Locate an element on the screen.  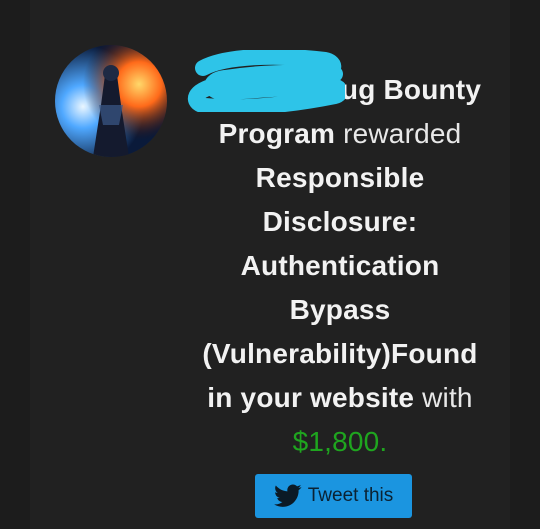
message-line-8: in your website with is located at coordinates (340, 398).